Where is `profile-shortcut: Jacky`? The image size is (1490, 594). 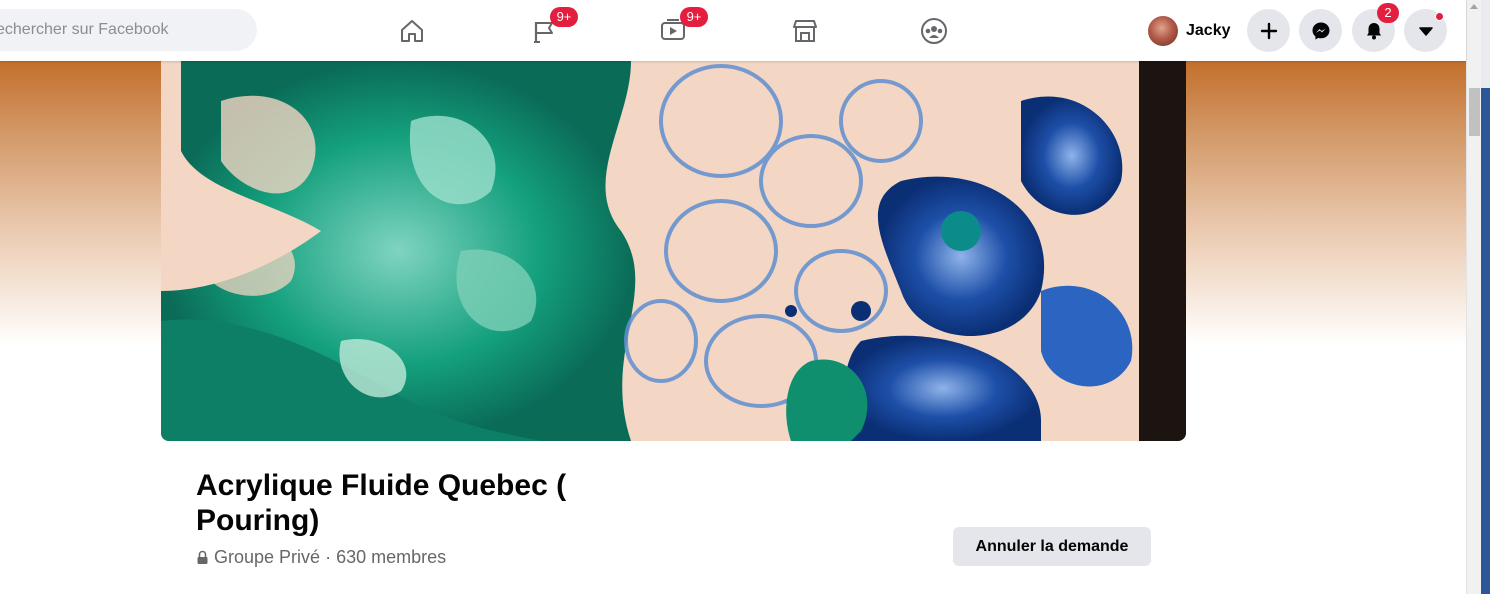
profile-shortcut: Jacky is located at coordinates (1189, 31).